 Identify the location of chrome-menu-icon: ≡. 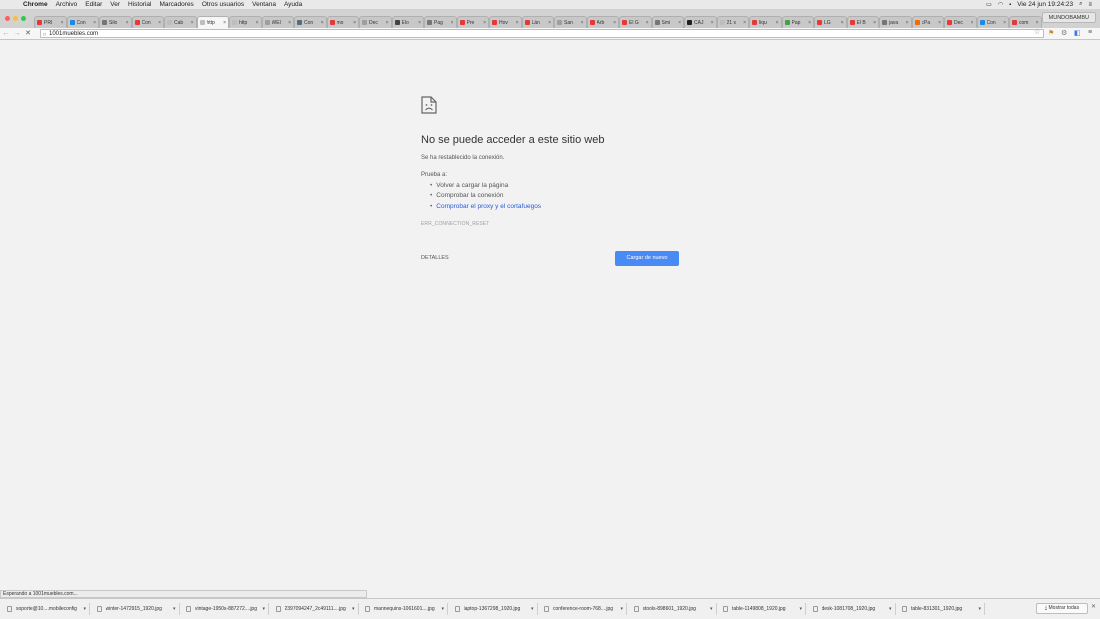
(1090, 32).